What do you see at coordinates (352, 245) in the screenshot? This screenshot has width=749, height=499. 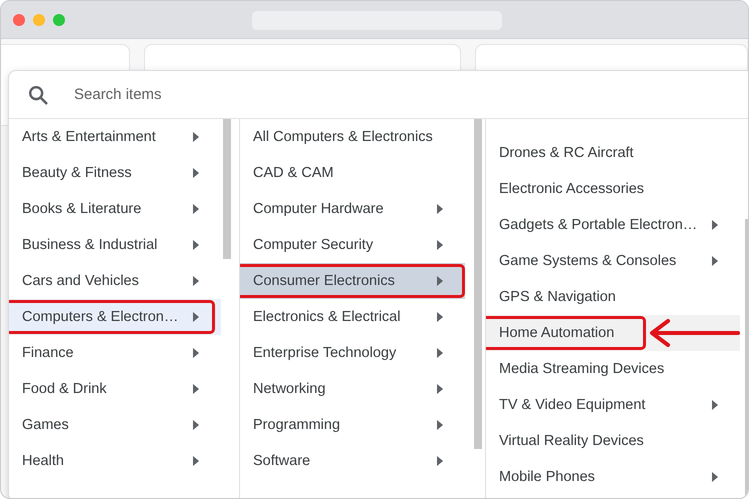 I see `menu-item: Computer Security` at bounding box center [352, 245].